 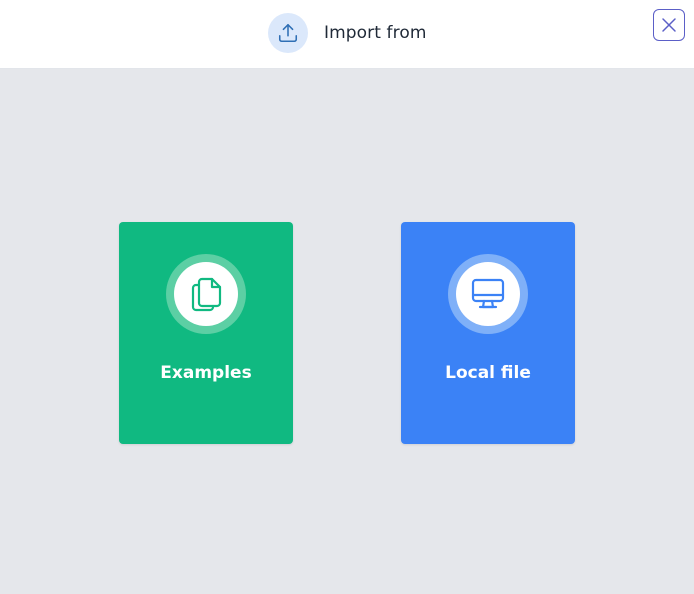 I want to click on local-file-card: Local file, so click(x=488, y=333).